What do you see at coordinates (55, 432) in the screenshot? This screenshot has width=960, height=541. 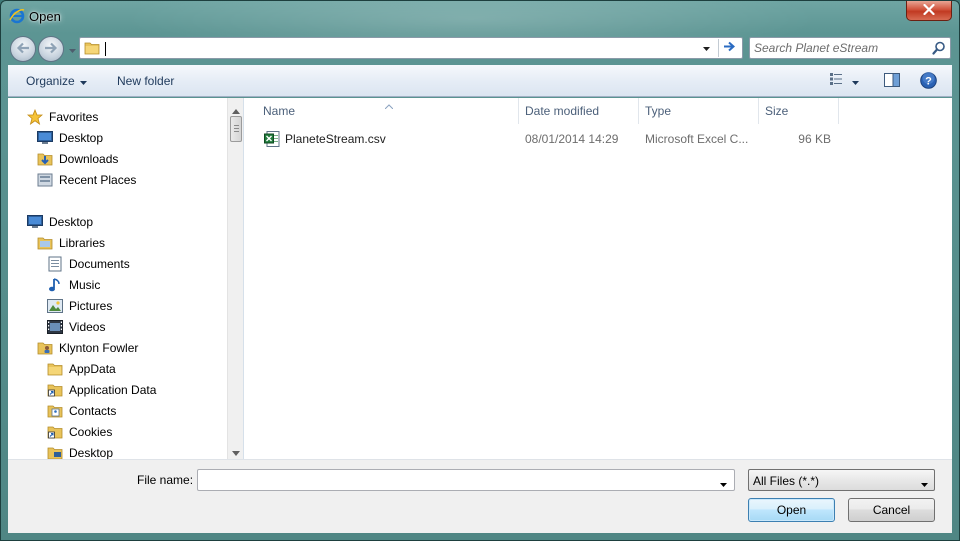 I see `shortcut-folder-icon` at bounding box center [55, 432].